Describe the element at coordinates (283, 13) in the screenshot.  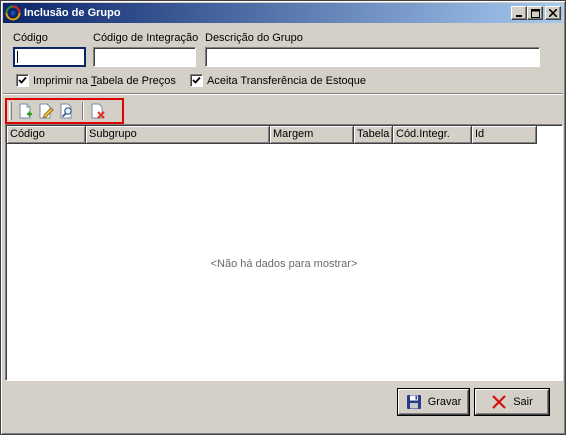
I see `title-bar: Inclusão de Grupo` at that location.